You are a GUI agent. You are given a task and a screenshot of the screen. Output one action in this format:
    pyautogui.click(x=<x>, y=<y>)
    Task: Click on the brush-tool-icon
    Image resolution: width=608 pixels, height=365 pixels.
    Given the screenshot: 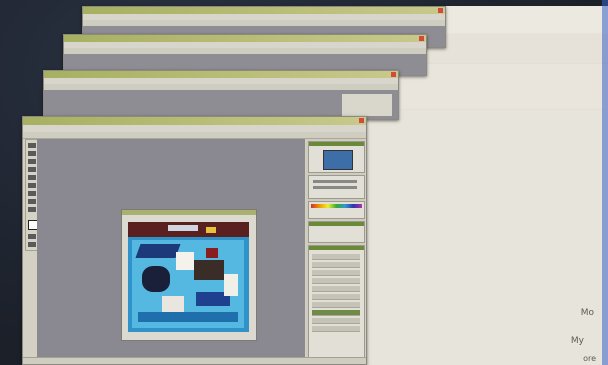 What is the action you would take?
    pyautogui.click(x=32, y=177)
    